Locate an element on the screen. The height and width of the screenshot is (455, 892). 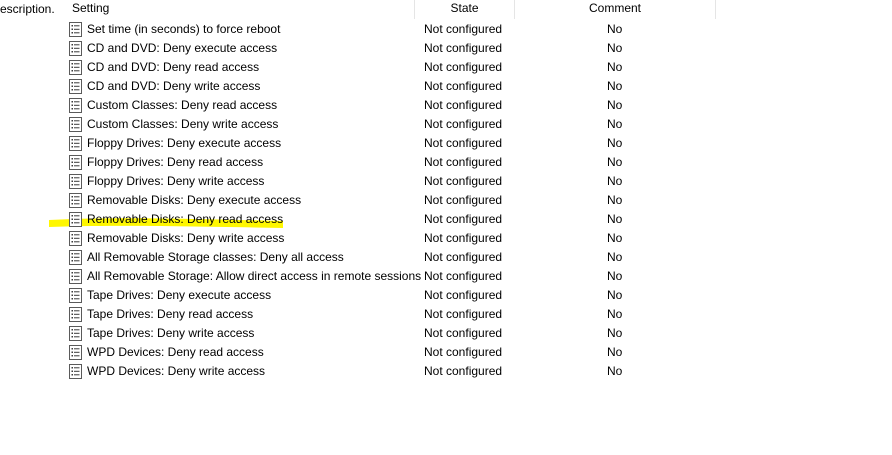
setting-name: Tape Drives: Deny write access is located at coordinates (170, 333).